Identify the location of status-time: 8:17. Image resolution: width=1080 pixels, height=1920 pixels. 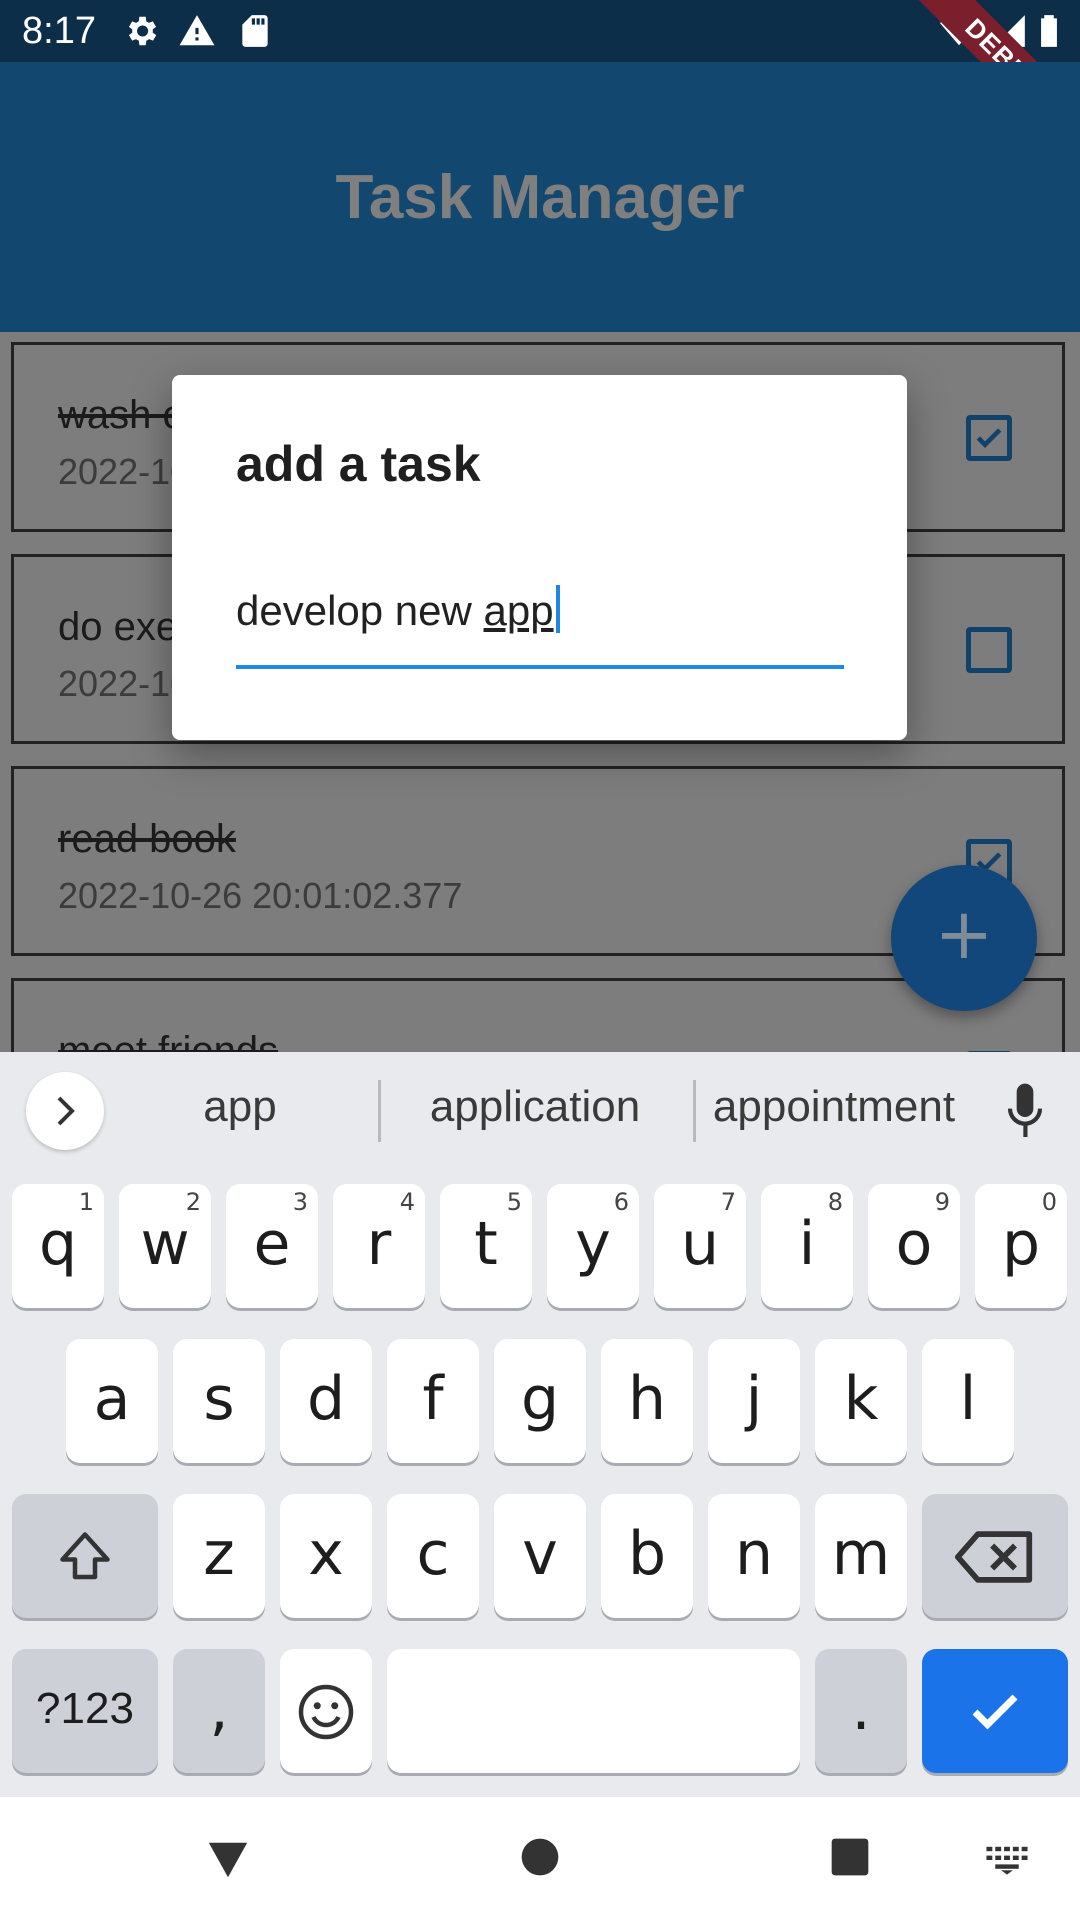
(59, 31).